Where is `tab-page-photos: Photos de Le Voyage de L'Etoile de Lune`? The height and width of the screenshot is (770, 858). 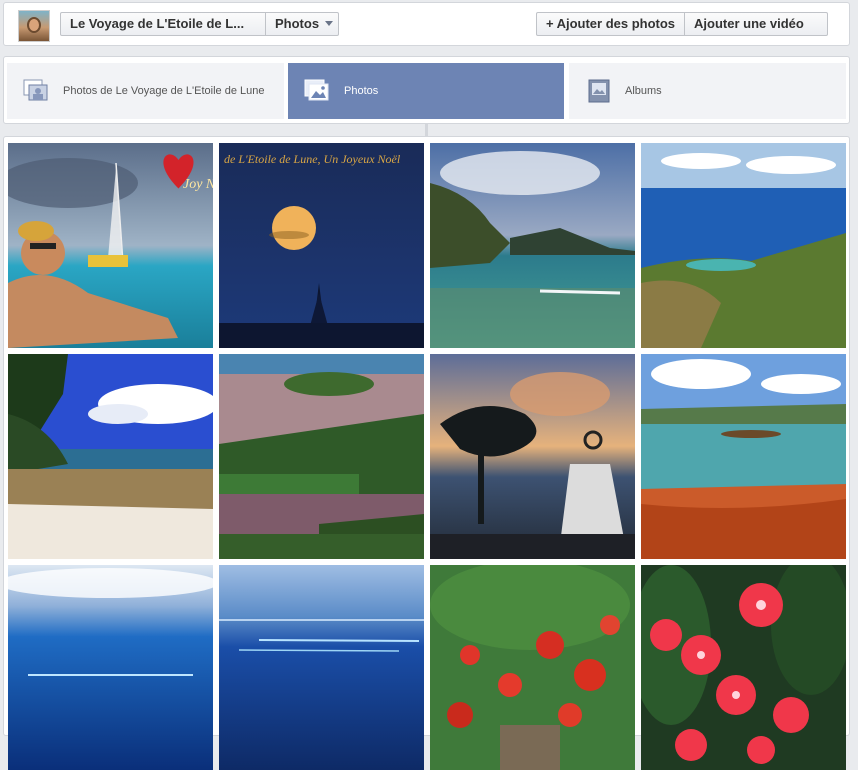 tab-page-photos: Photos de Le Voyage de L'Etoile de Lune is located at coordinates (145, 91).